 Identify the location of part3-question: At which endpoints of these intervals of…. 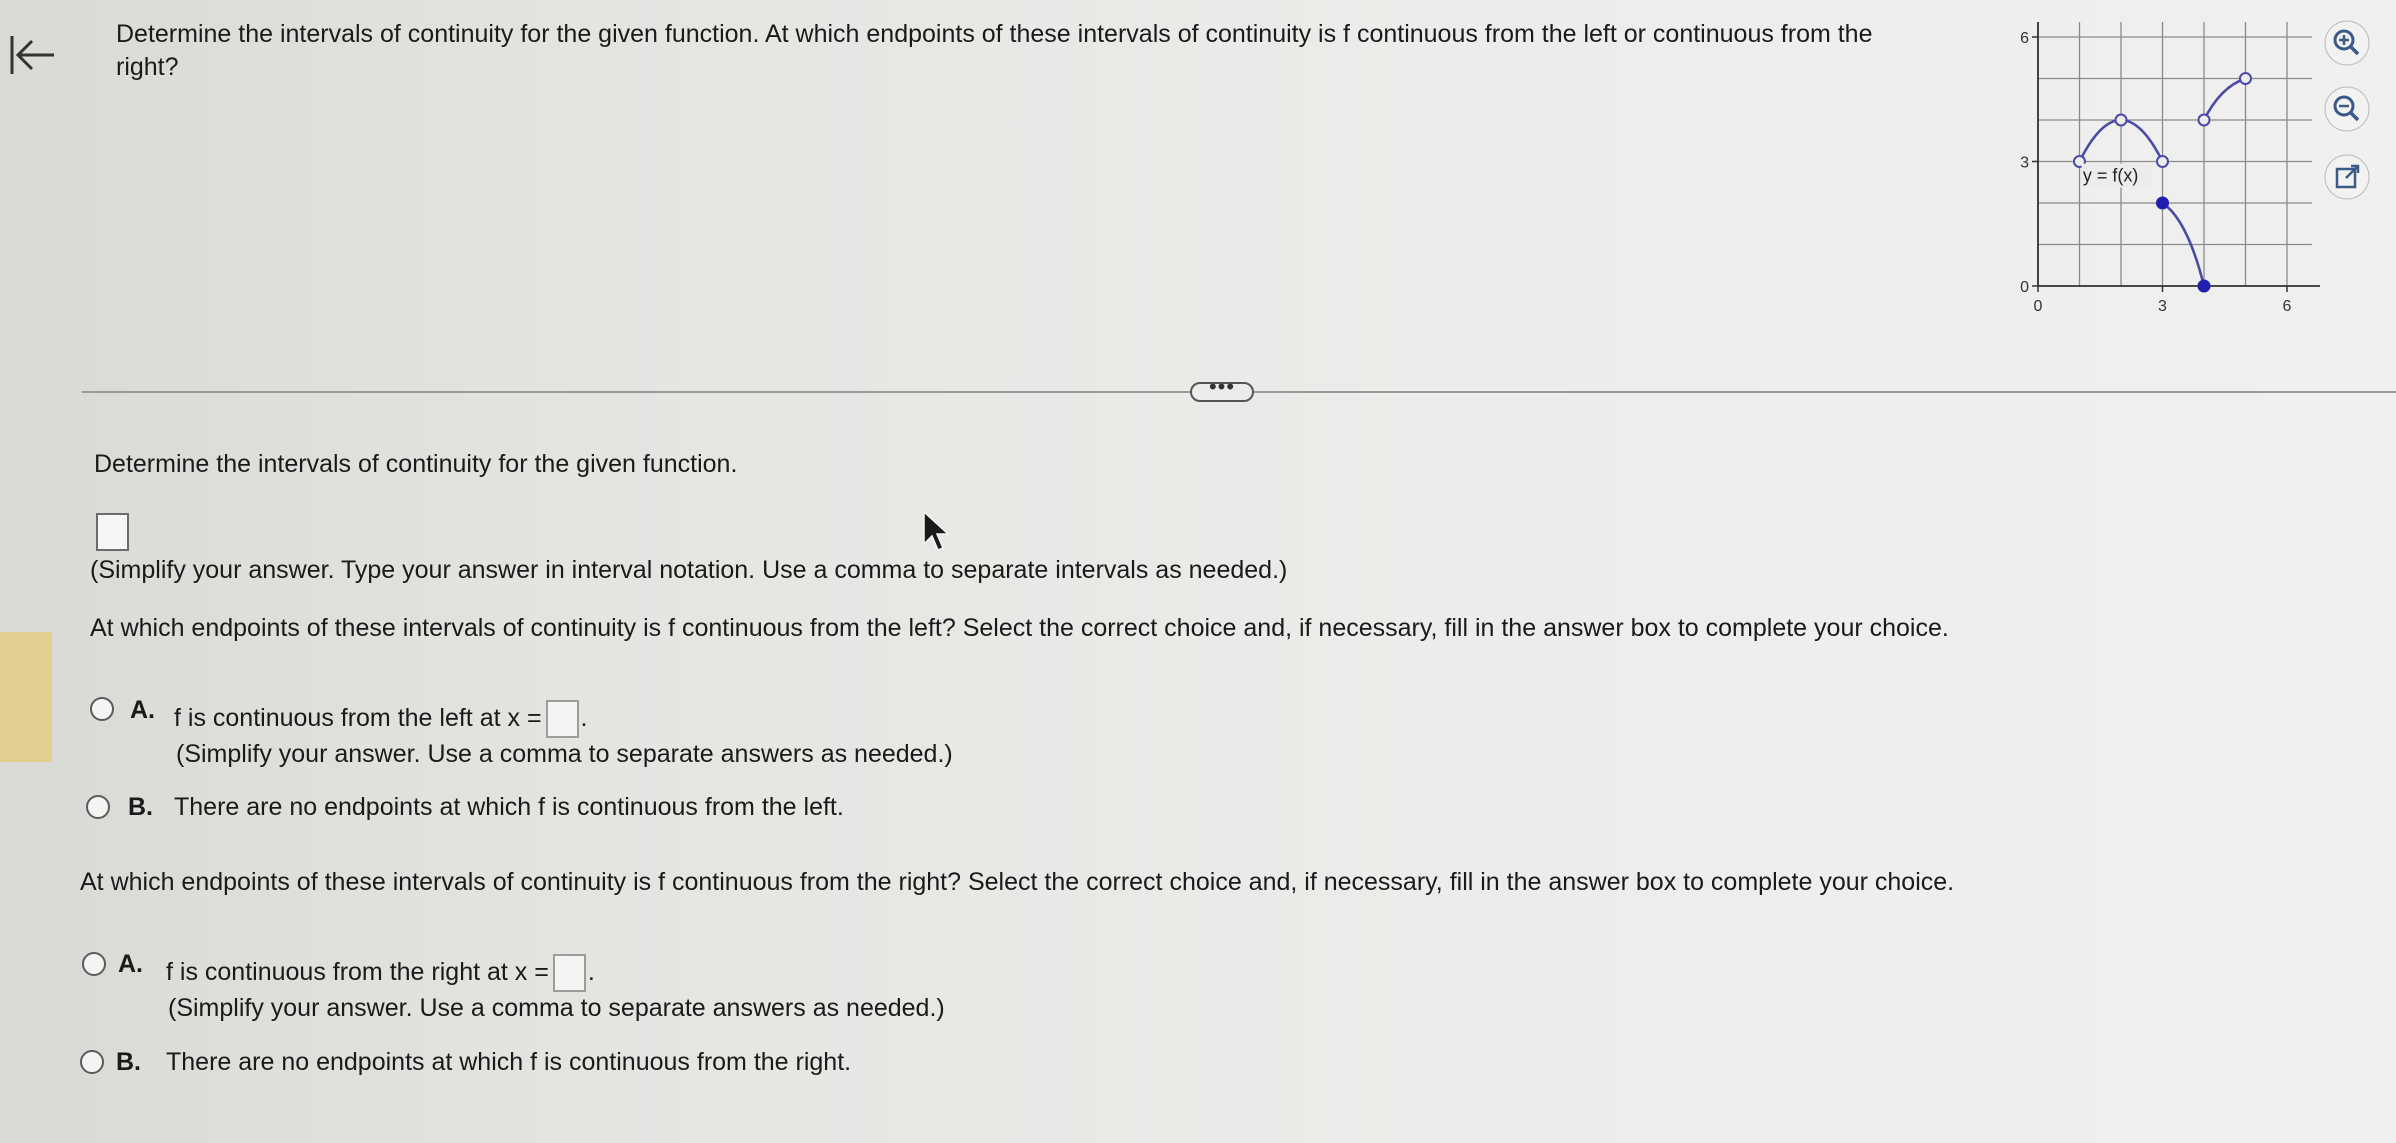
(1017, 882).